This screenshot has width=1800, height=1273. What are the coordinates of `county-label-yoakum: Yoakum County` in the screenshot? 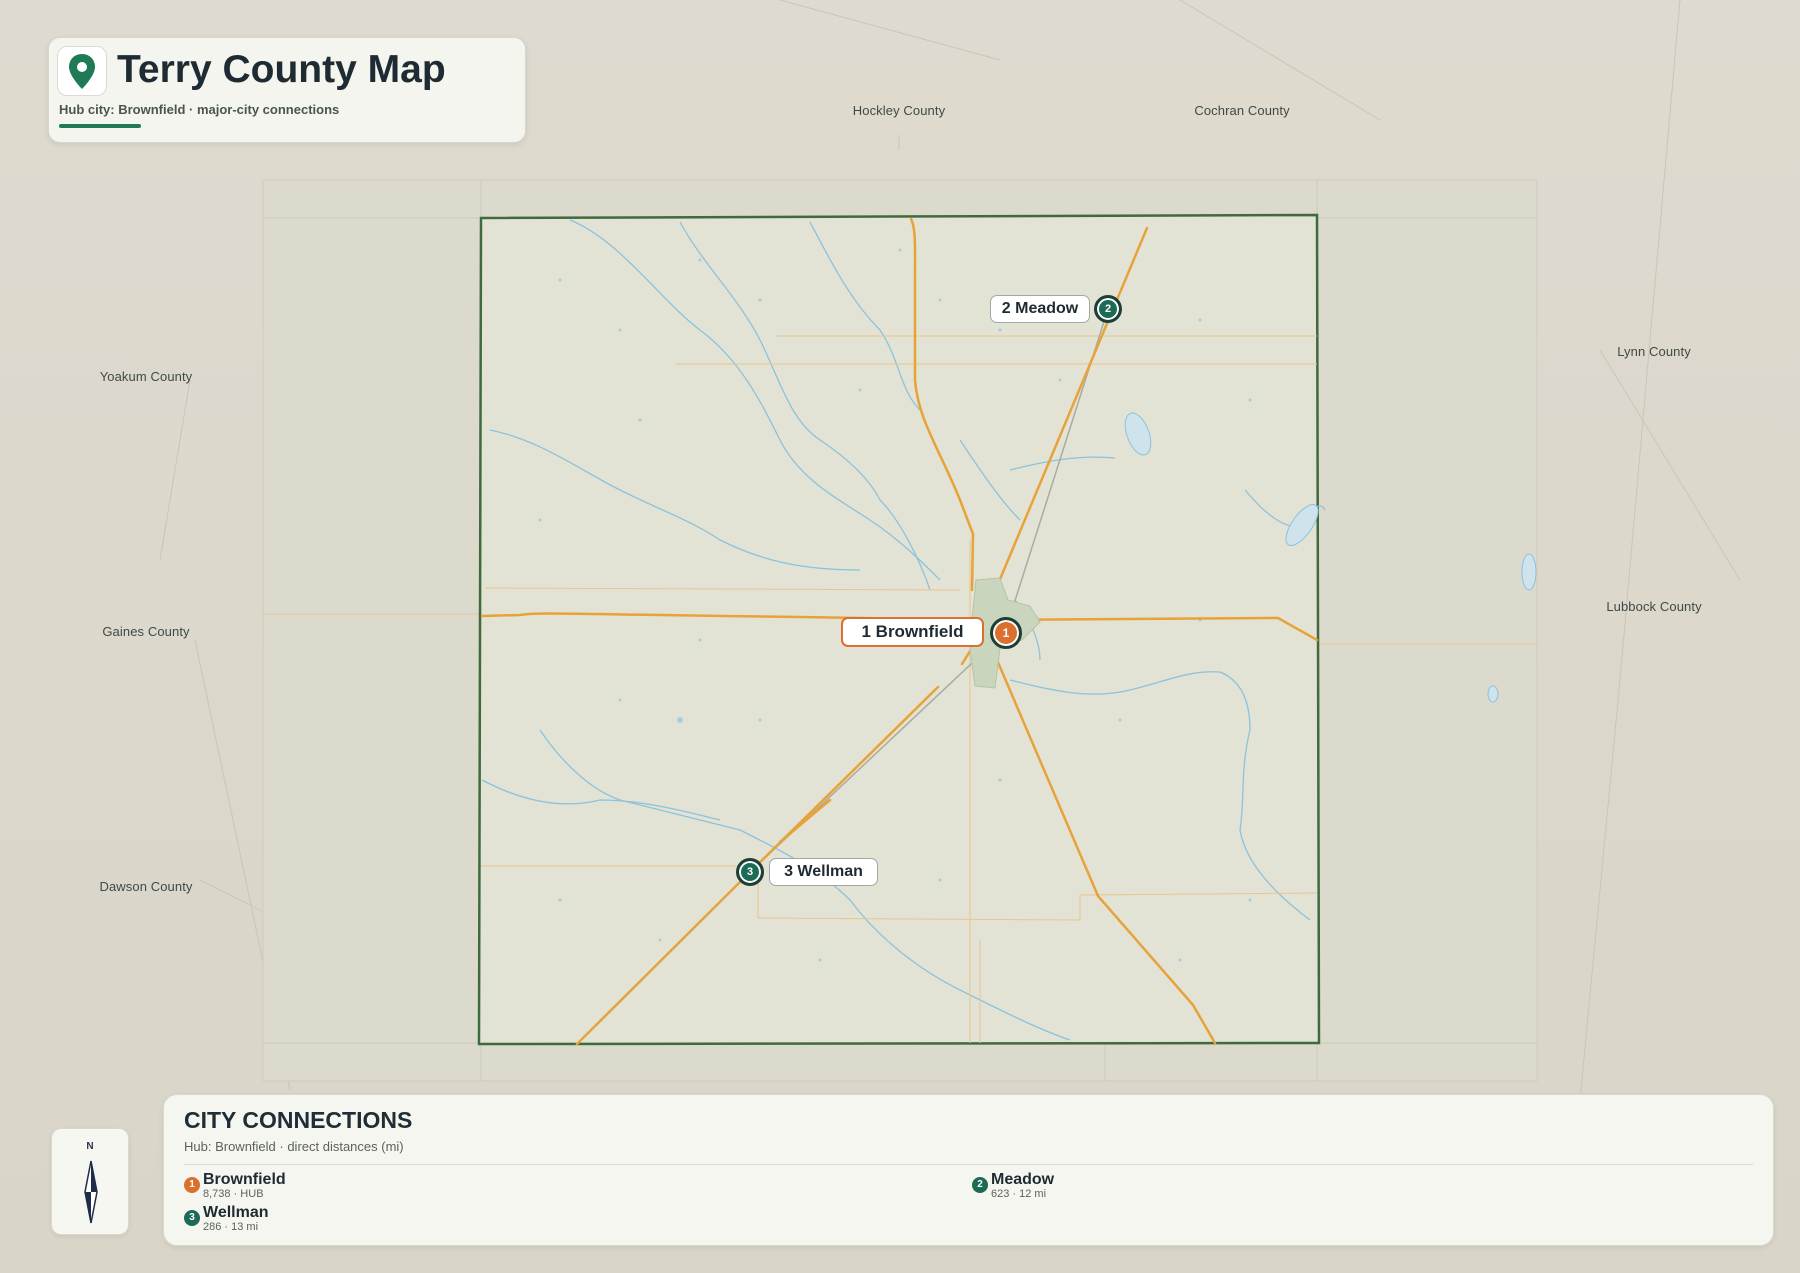 It's located at (146, 376).